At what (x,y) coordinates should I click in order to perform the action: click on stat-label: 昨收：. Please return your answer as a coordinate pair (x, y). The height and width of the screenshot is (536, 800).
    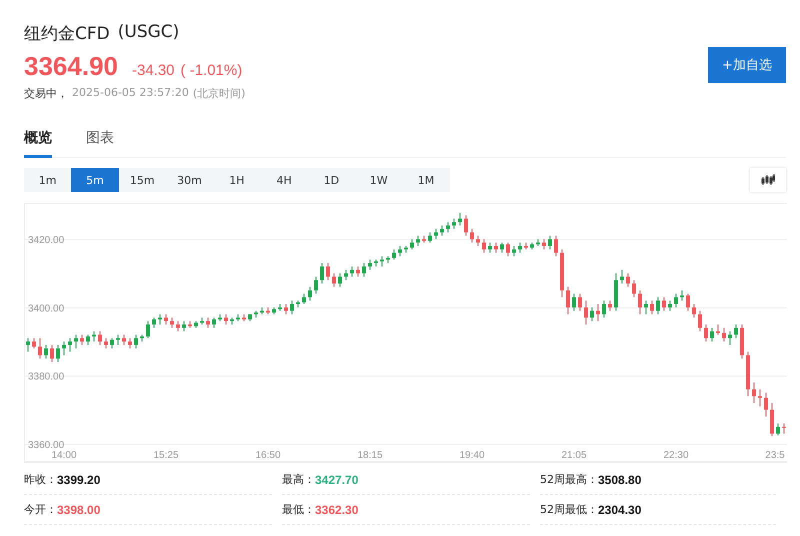
    Looking at the image, I should click on (40, 479).